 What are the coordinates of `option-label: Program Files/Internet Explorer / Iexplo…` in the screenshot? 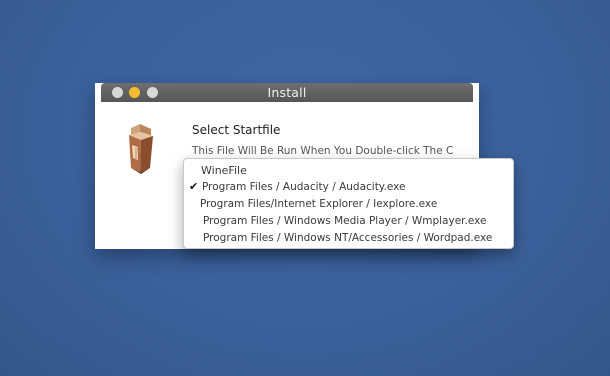 It's located at (319, 204).